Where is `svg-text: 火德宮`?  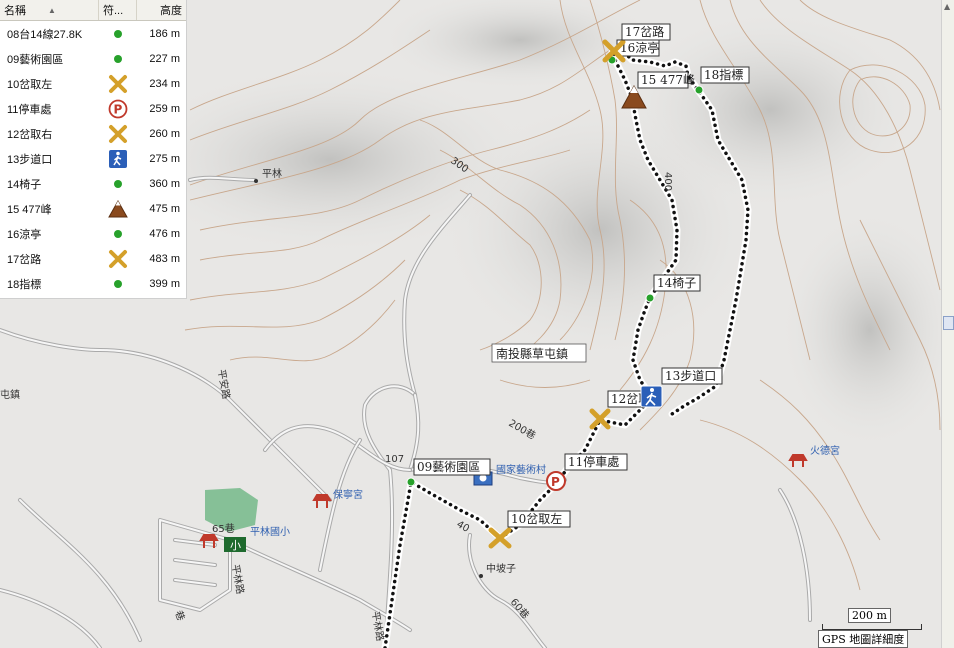 svg-text: 火德宮 is located at coordinates (825, 450).